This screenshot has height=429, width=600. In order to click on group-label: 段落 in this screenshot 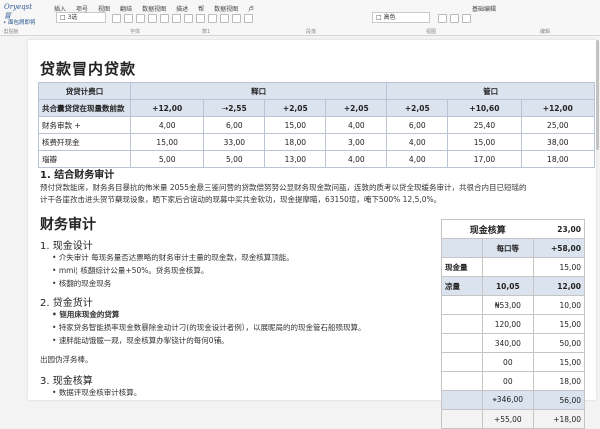, I will do `click(311, 32)`.